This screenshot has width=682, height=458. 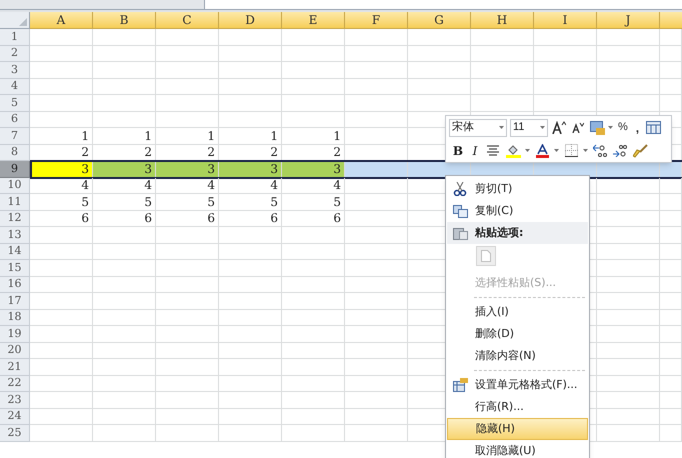 I want to click on percent-style-button: %, so click(x=623, y=127).